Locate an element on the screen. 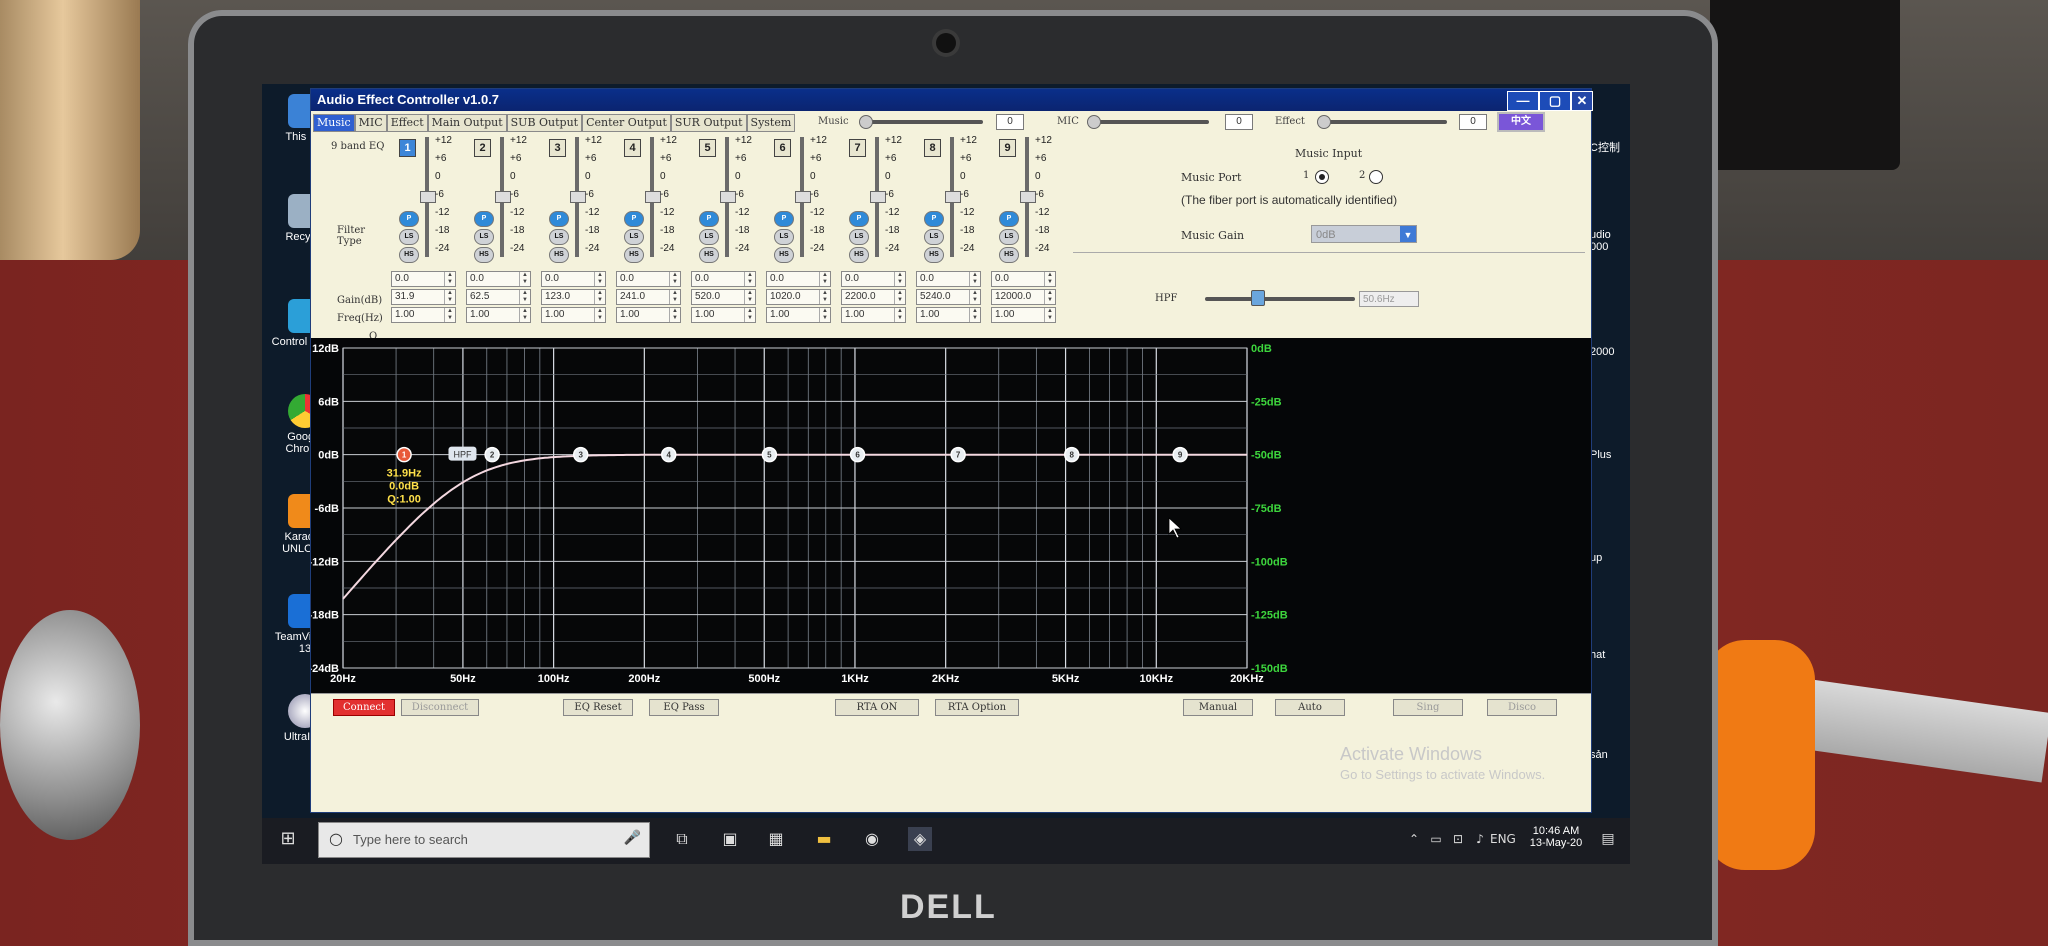  music-volume-value: 0 is located at coordinates (1010, 122).